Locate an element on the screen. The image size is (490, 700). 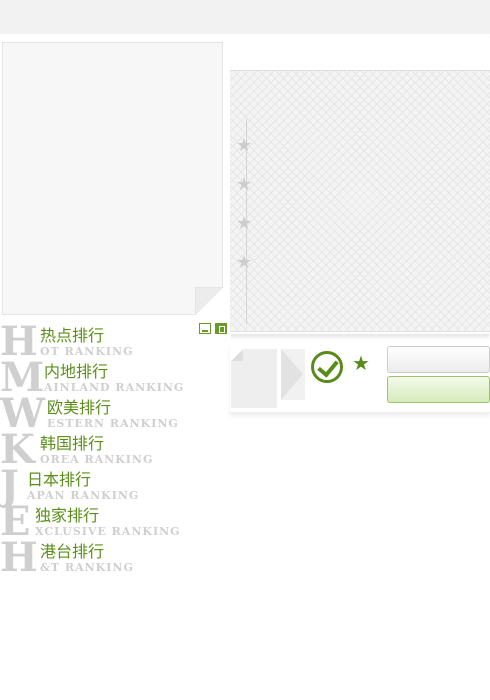
ranking-title: 欧美排行 is located at coordinates (79, 408).